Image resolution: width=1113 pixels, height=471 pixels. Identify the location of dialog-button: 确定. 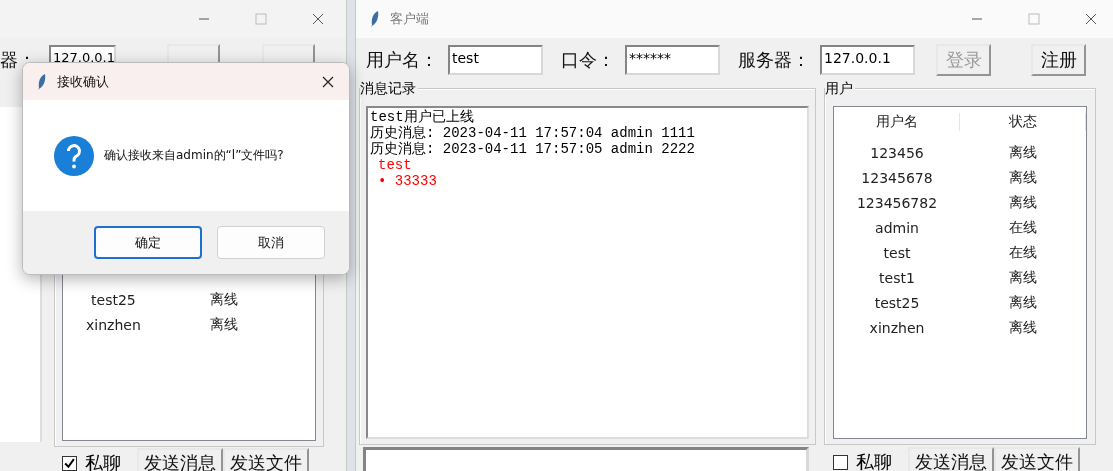
(148, 242).